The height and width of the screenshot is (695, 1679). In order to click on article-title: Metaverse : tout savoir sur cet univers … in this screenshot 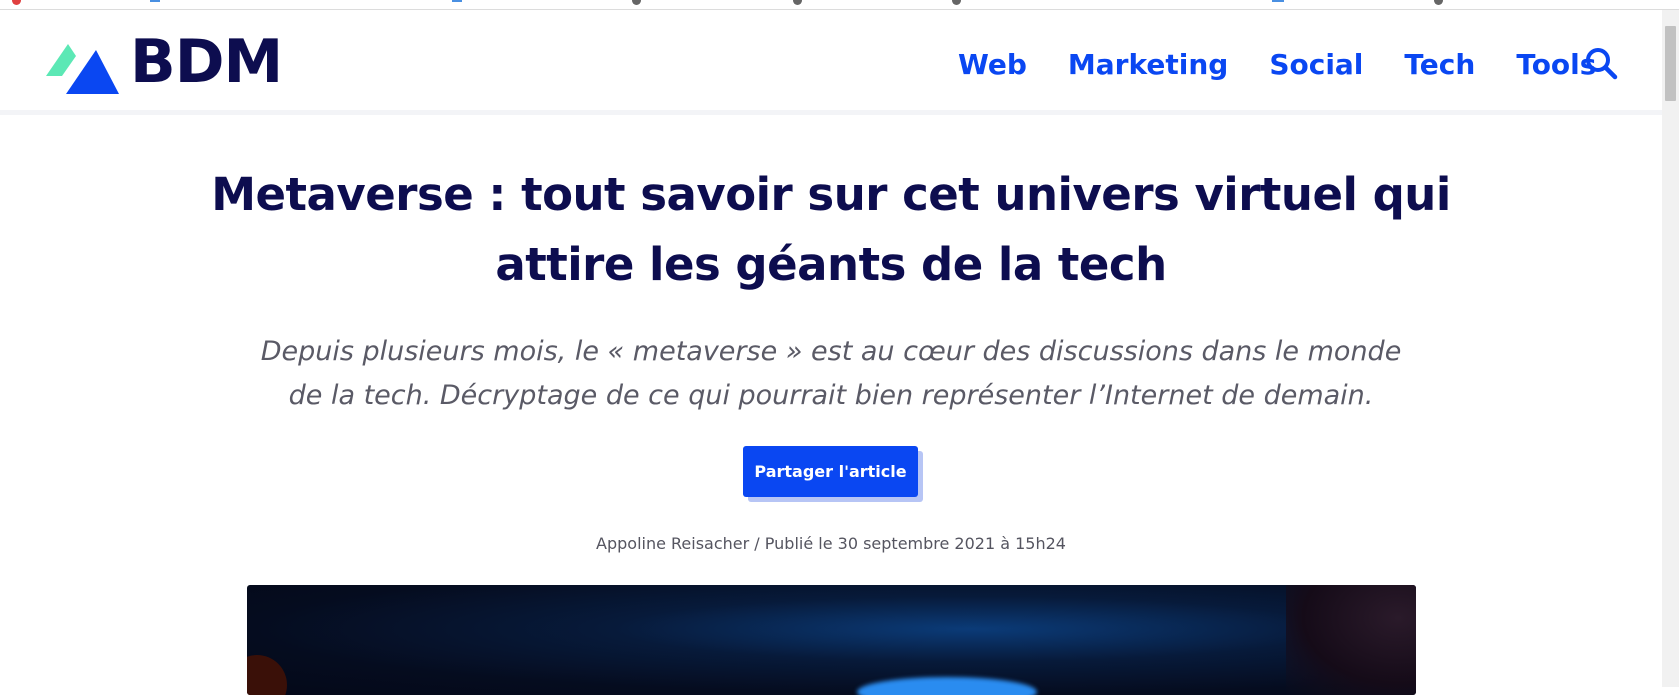, I will do `click(831, 229)`.